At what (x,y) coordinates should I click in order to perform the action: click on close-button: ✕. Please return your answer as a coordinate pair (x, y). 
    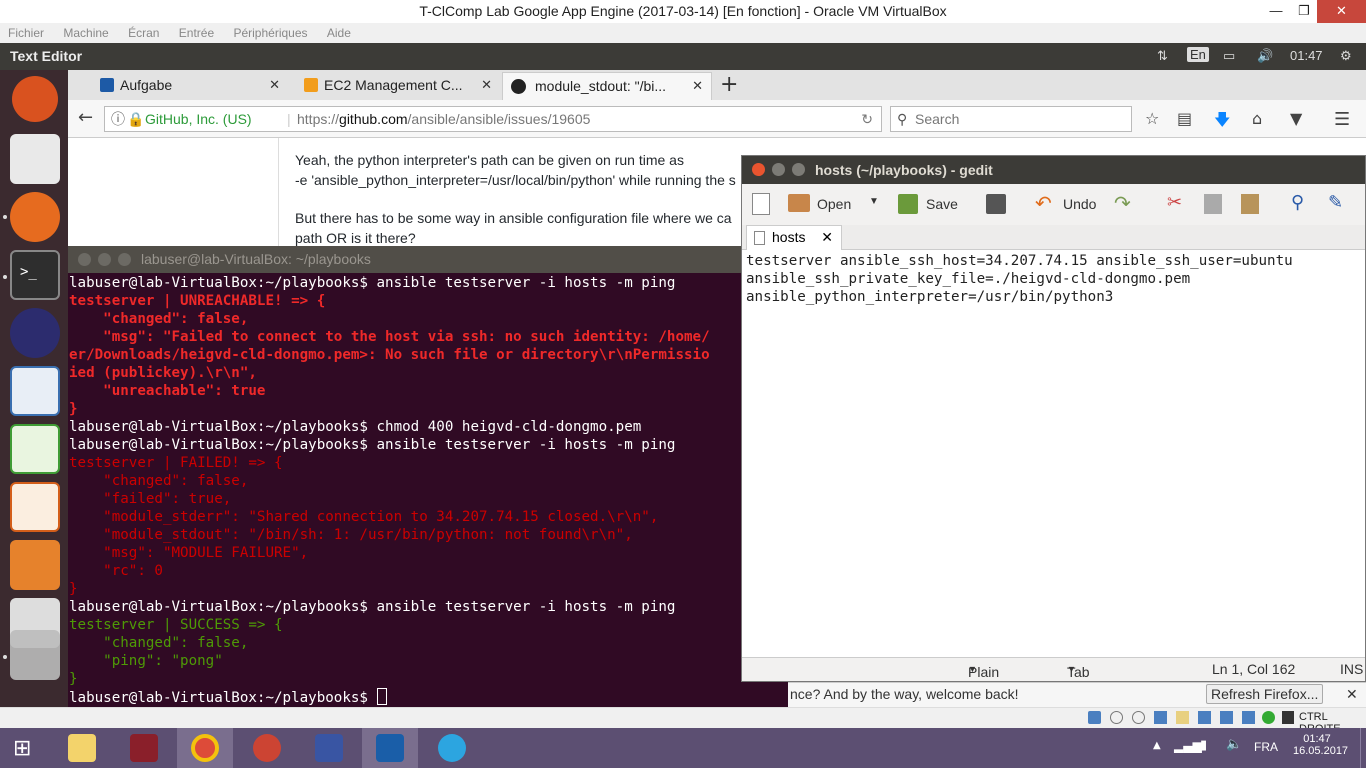
    Looking at the image, I should click on (1341, 11).